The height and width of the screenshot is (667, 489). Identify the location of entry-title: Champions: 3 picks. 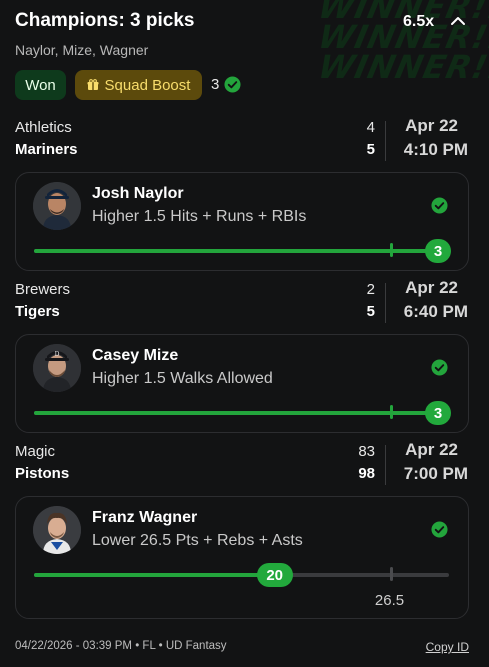
(105, 20).